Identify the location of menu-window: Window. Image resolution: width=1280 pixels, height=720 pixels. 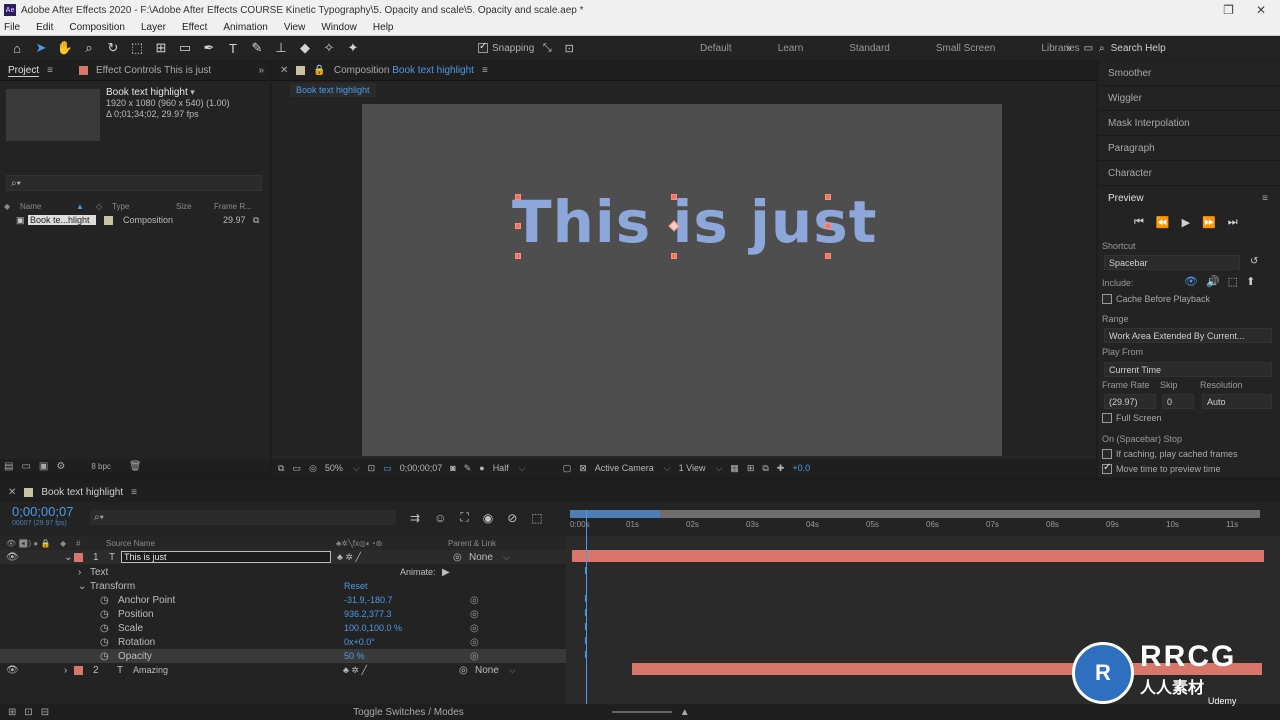
(339, 27).